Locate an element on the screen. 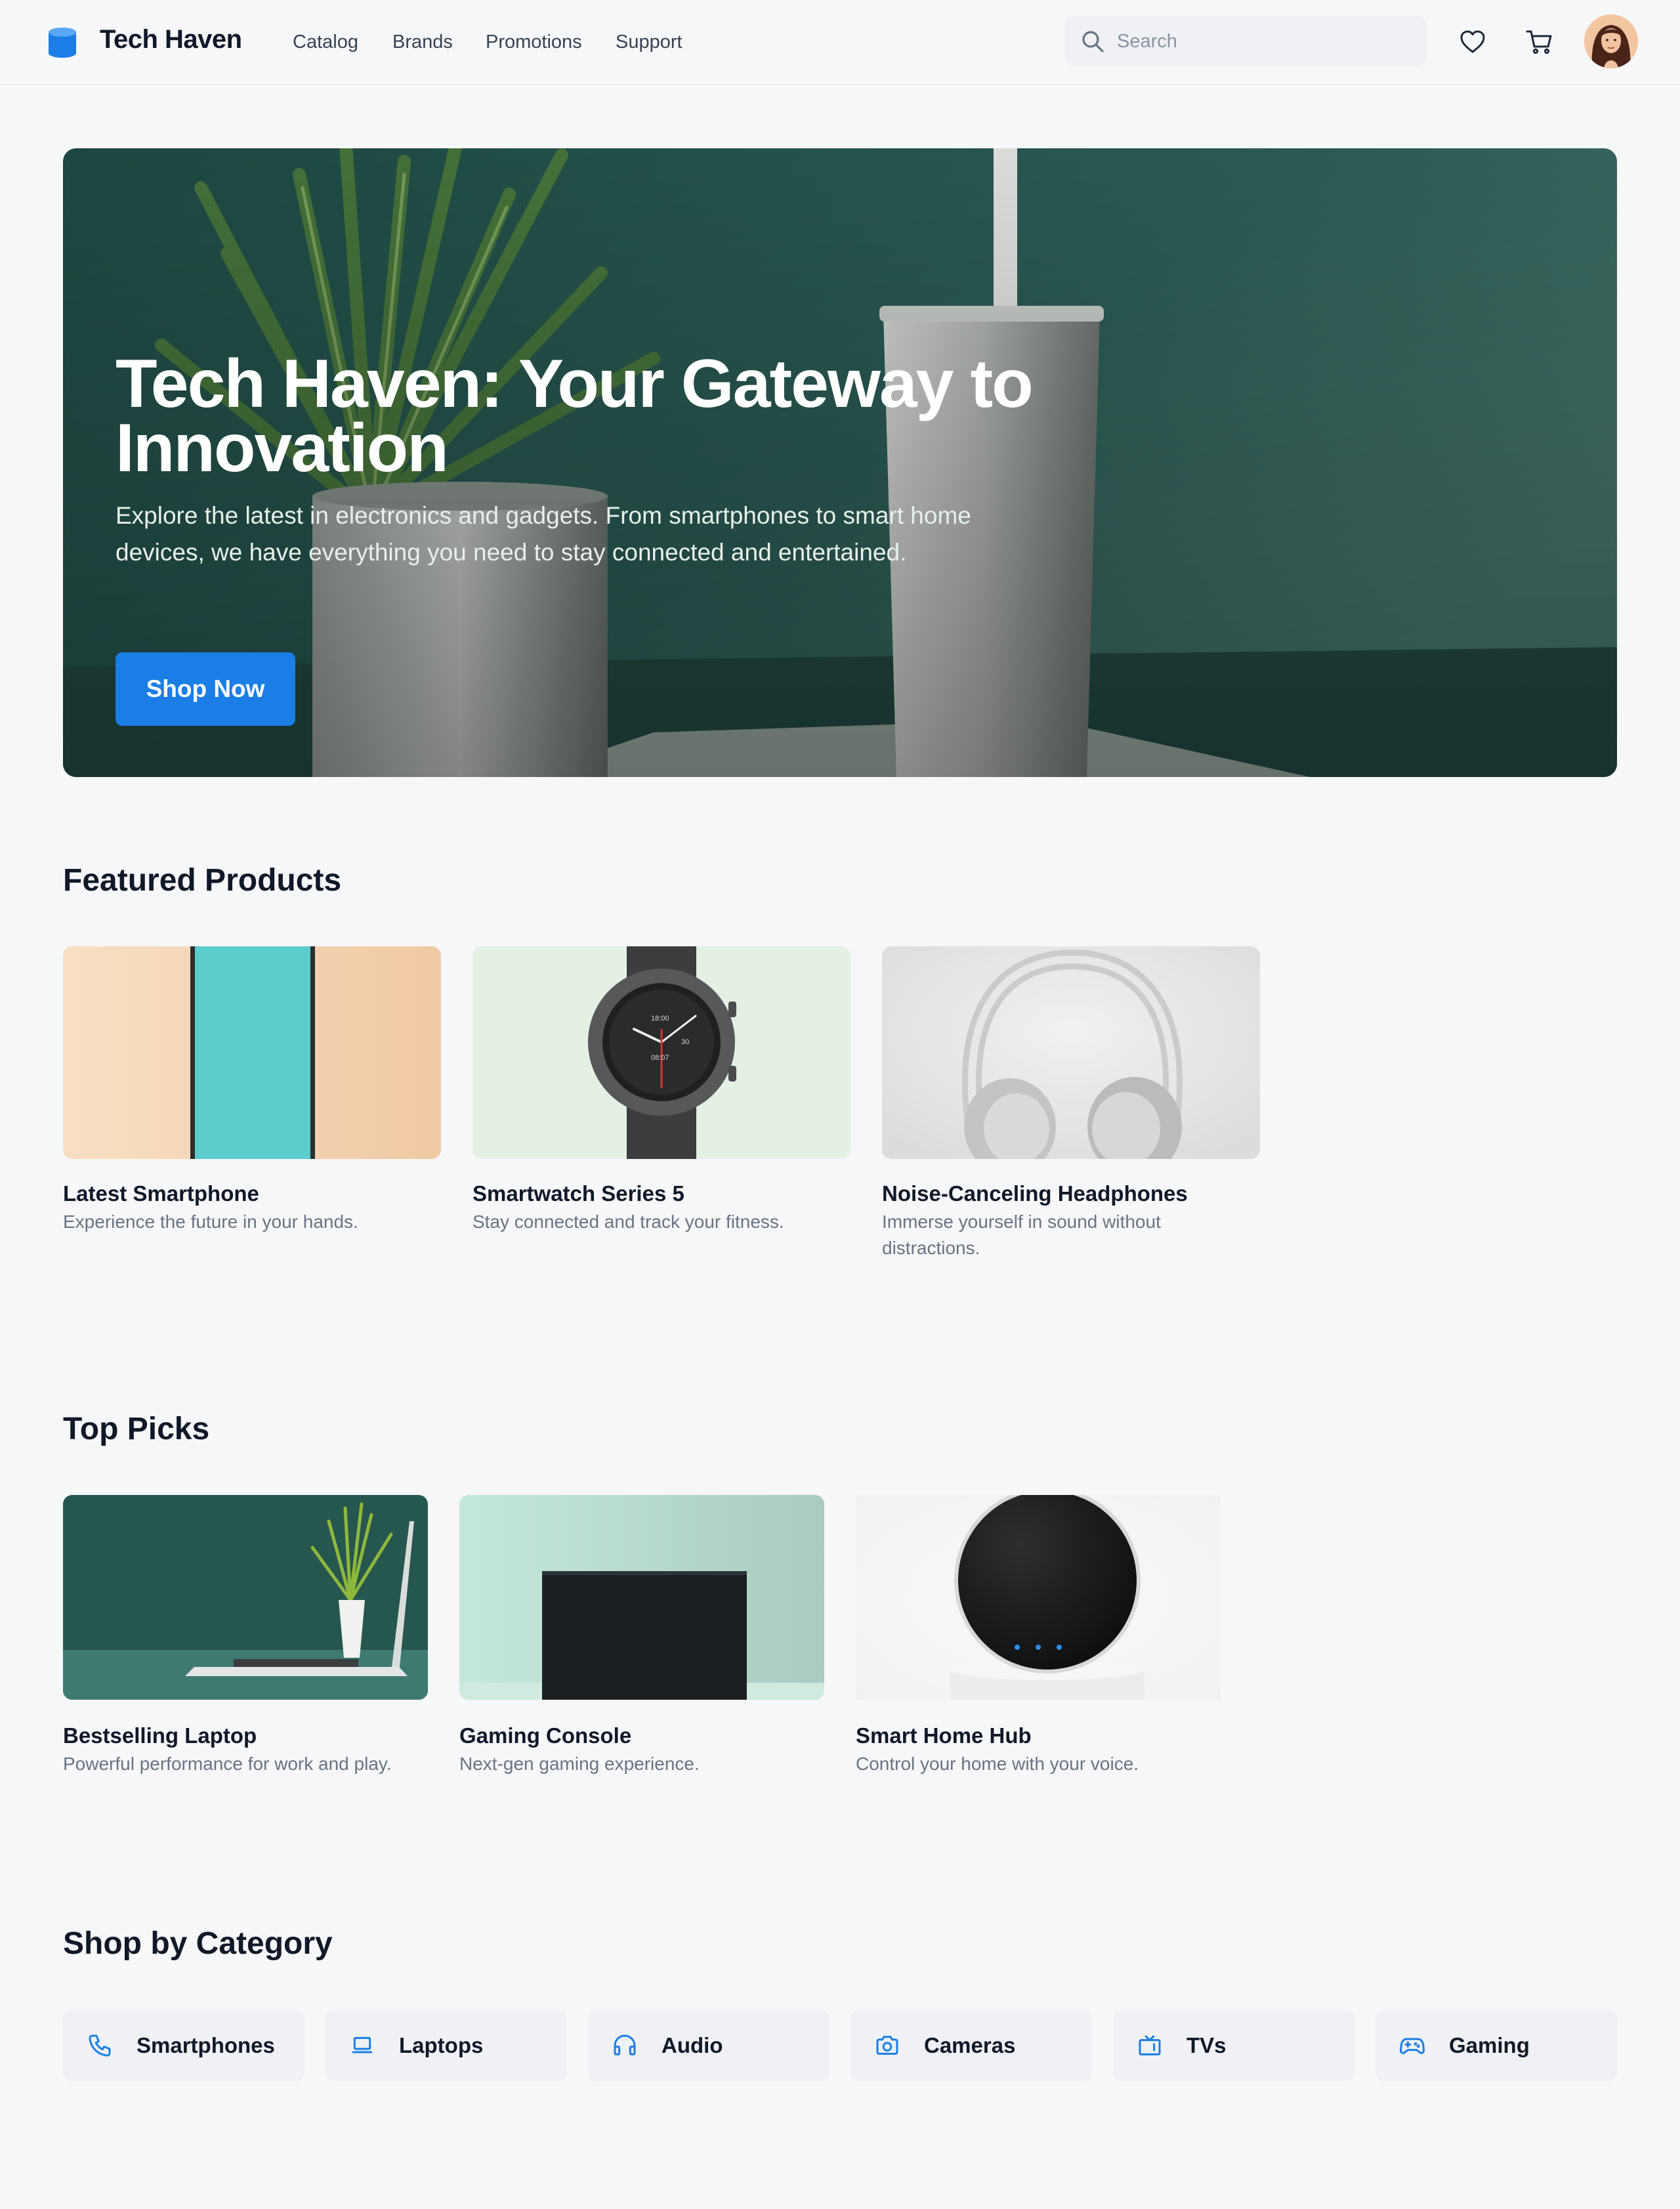  product-description: Next-gen gaming experience. is located at coordinates (579, 1764).